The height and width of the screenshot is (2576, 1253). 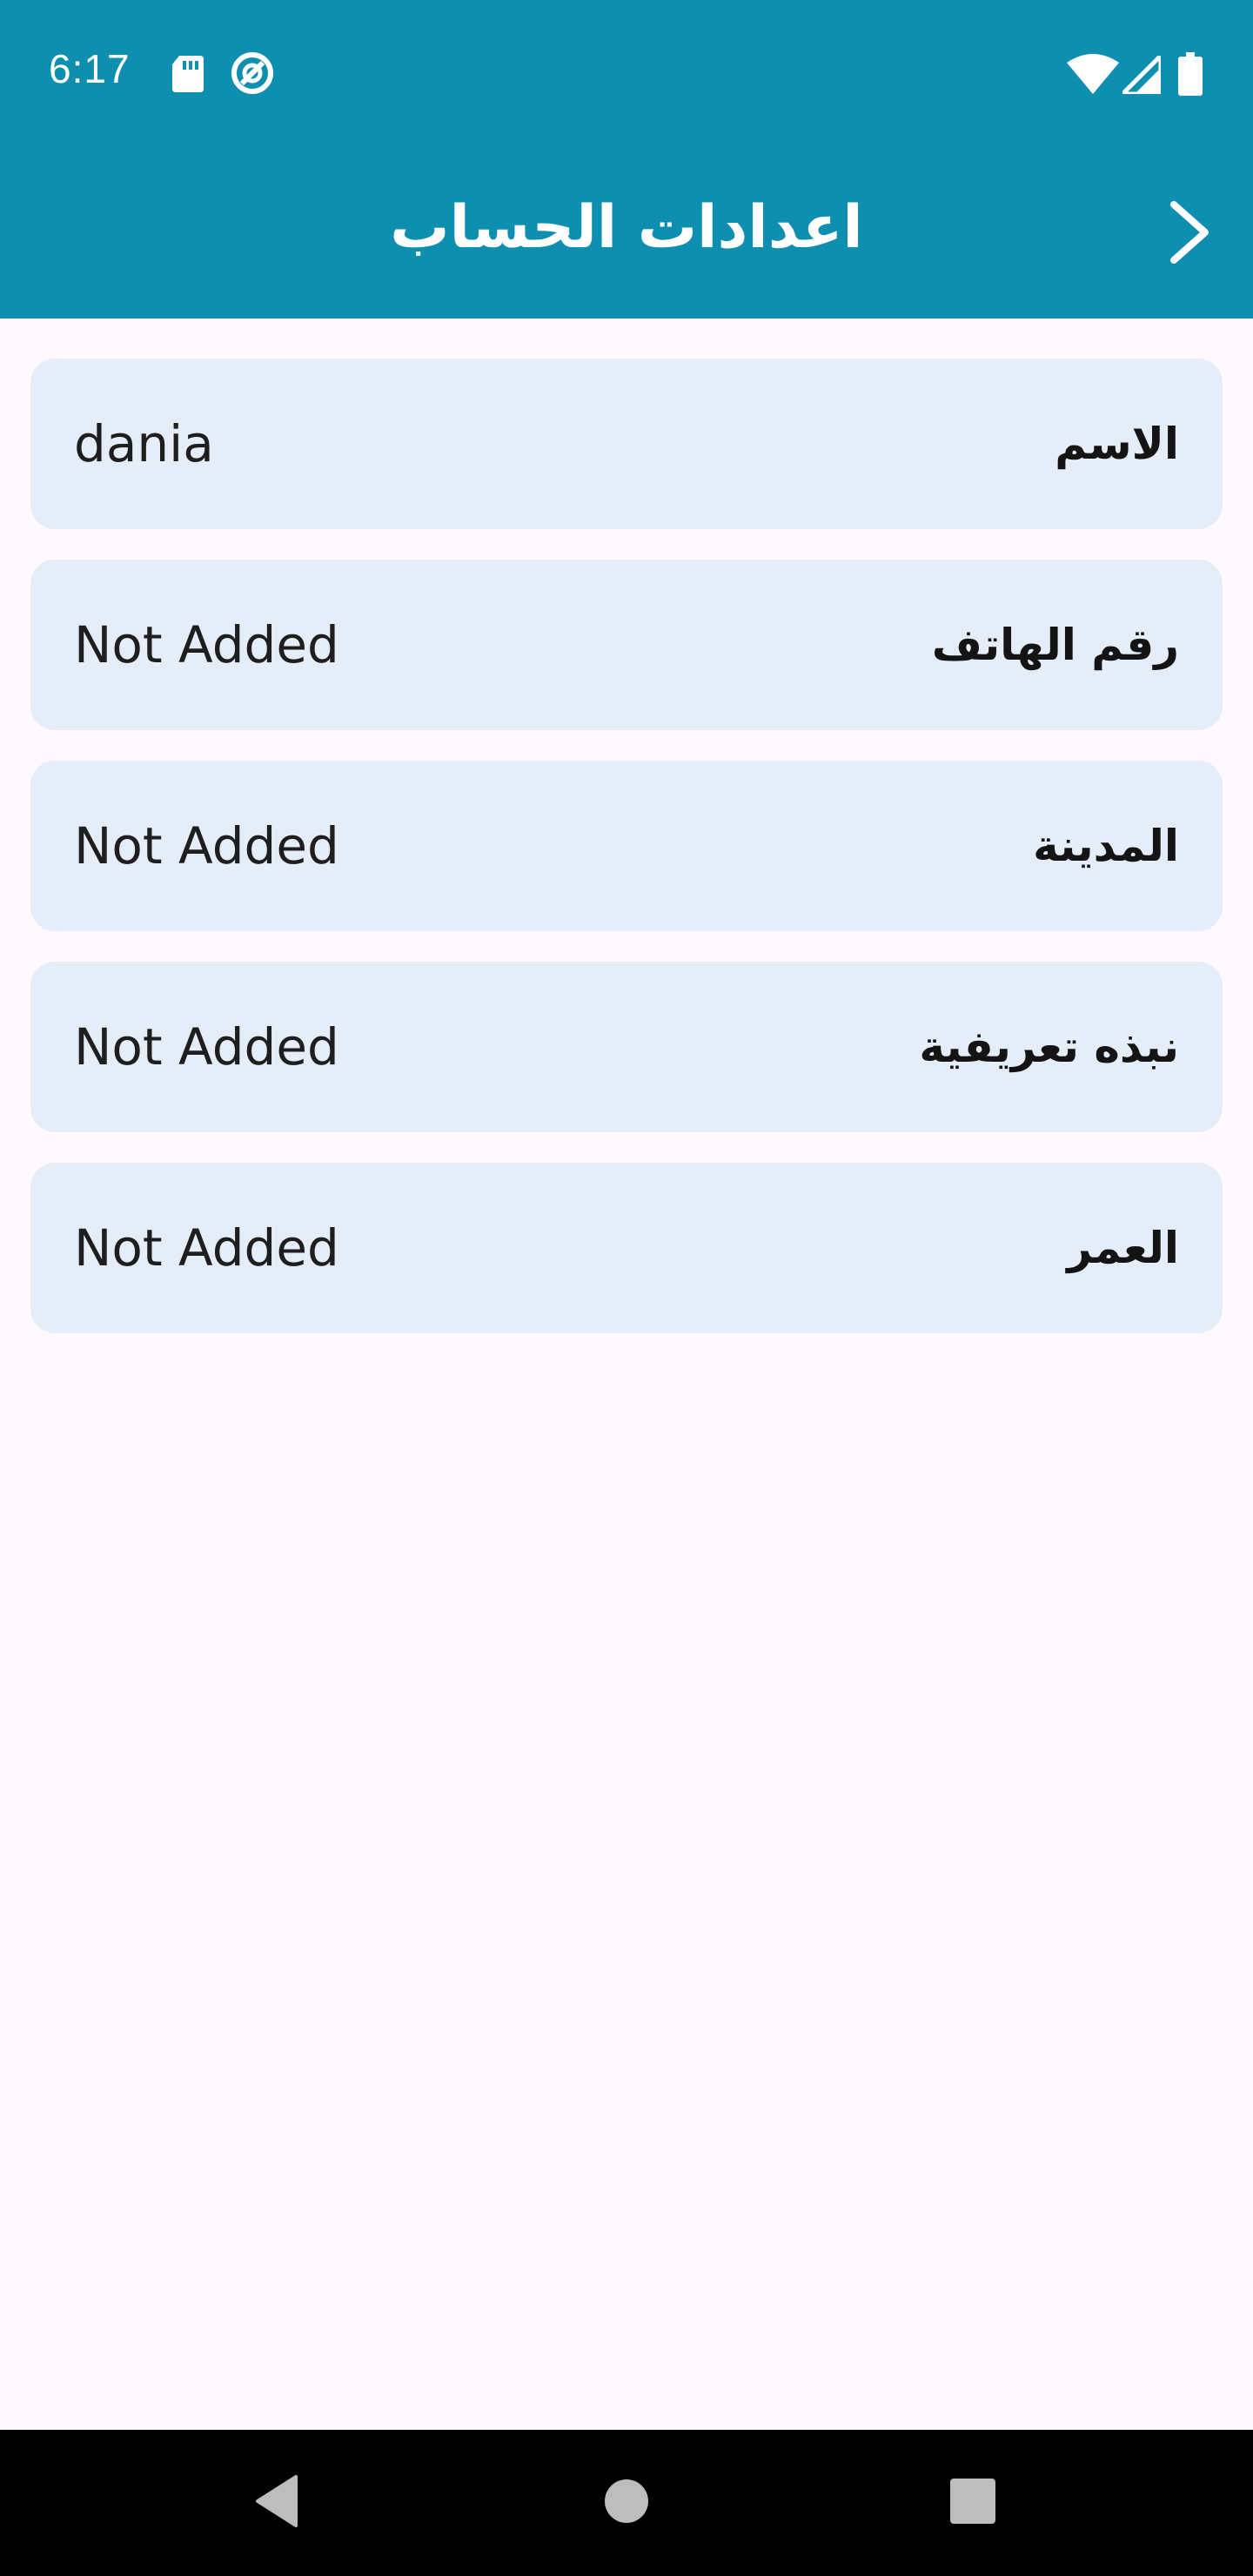 I want to click on cell-signal-icon, so click(x=1139, y=73).